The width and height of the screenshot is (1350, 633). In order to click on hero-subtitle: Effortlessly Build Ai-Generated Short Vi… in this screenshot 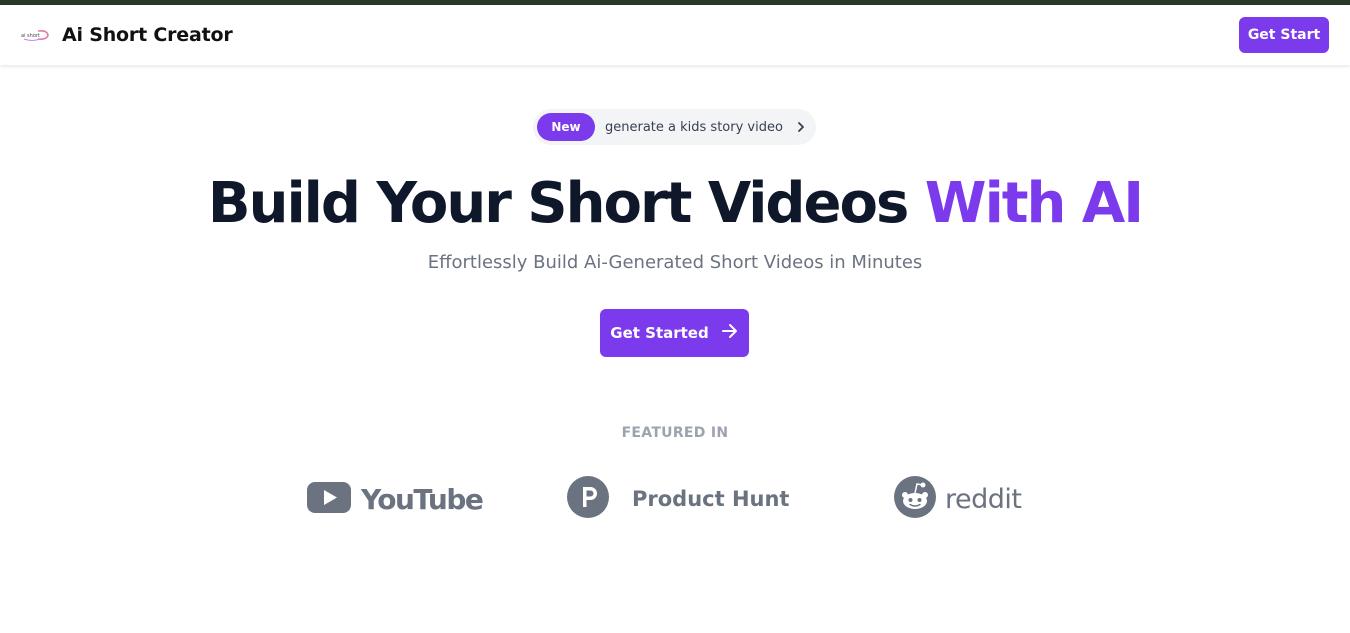, I will do `click(675, 262)`.